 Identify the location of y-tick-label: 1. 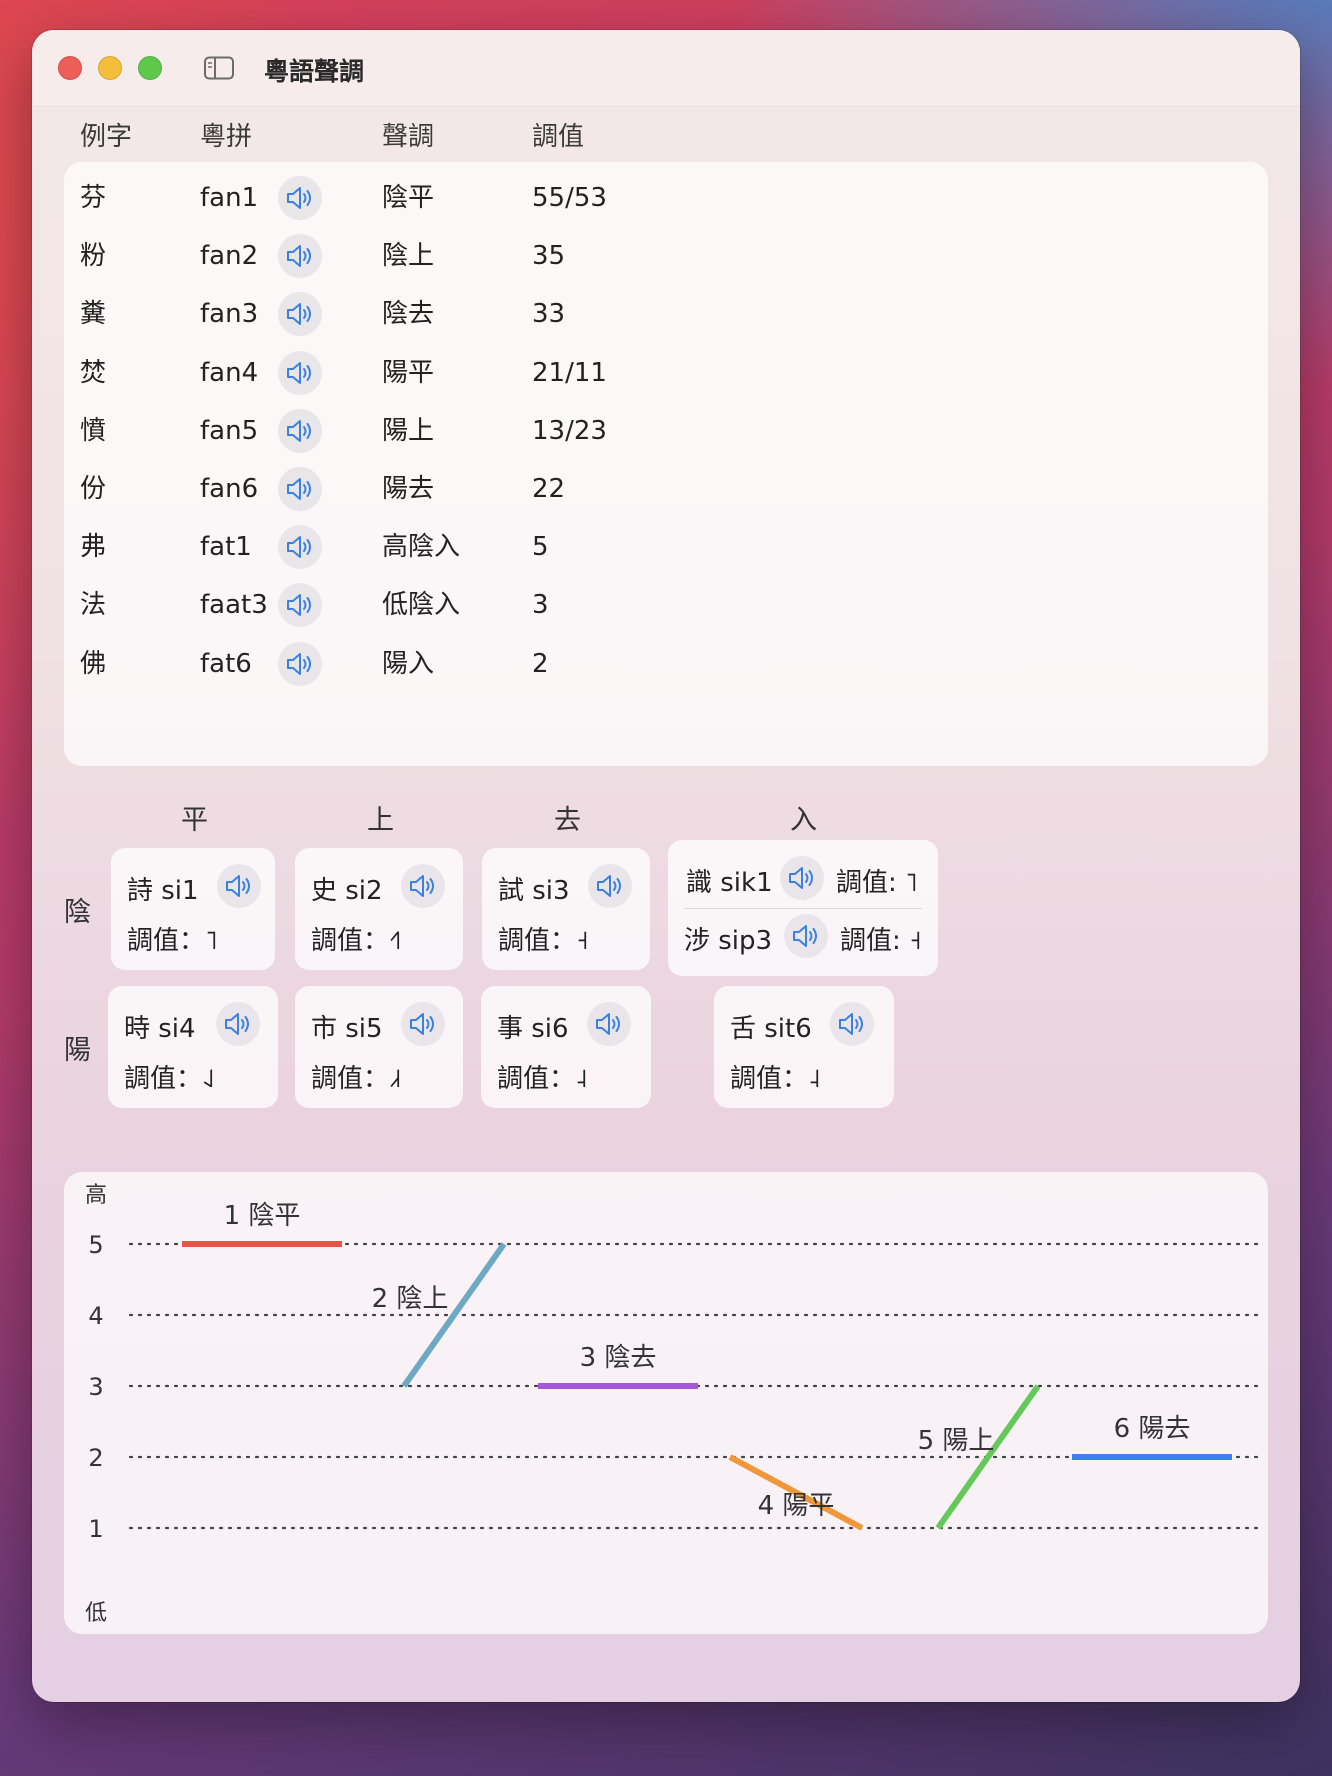
(95, 1529).